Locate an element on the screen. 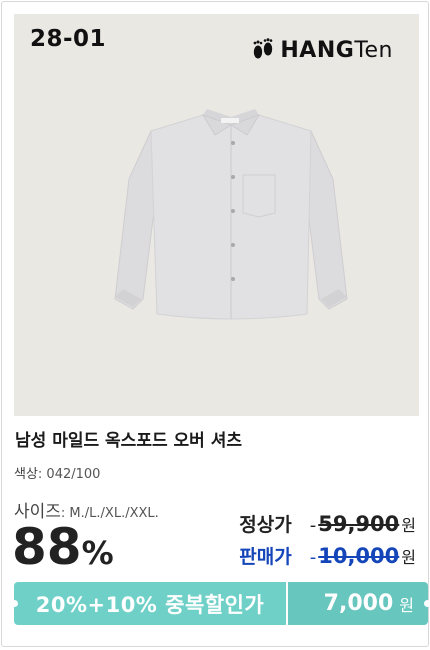  sale-price-row: 판매가 - 10,000 원 is located at coordinates (327, 558).